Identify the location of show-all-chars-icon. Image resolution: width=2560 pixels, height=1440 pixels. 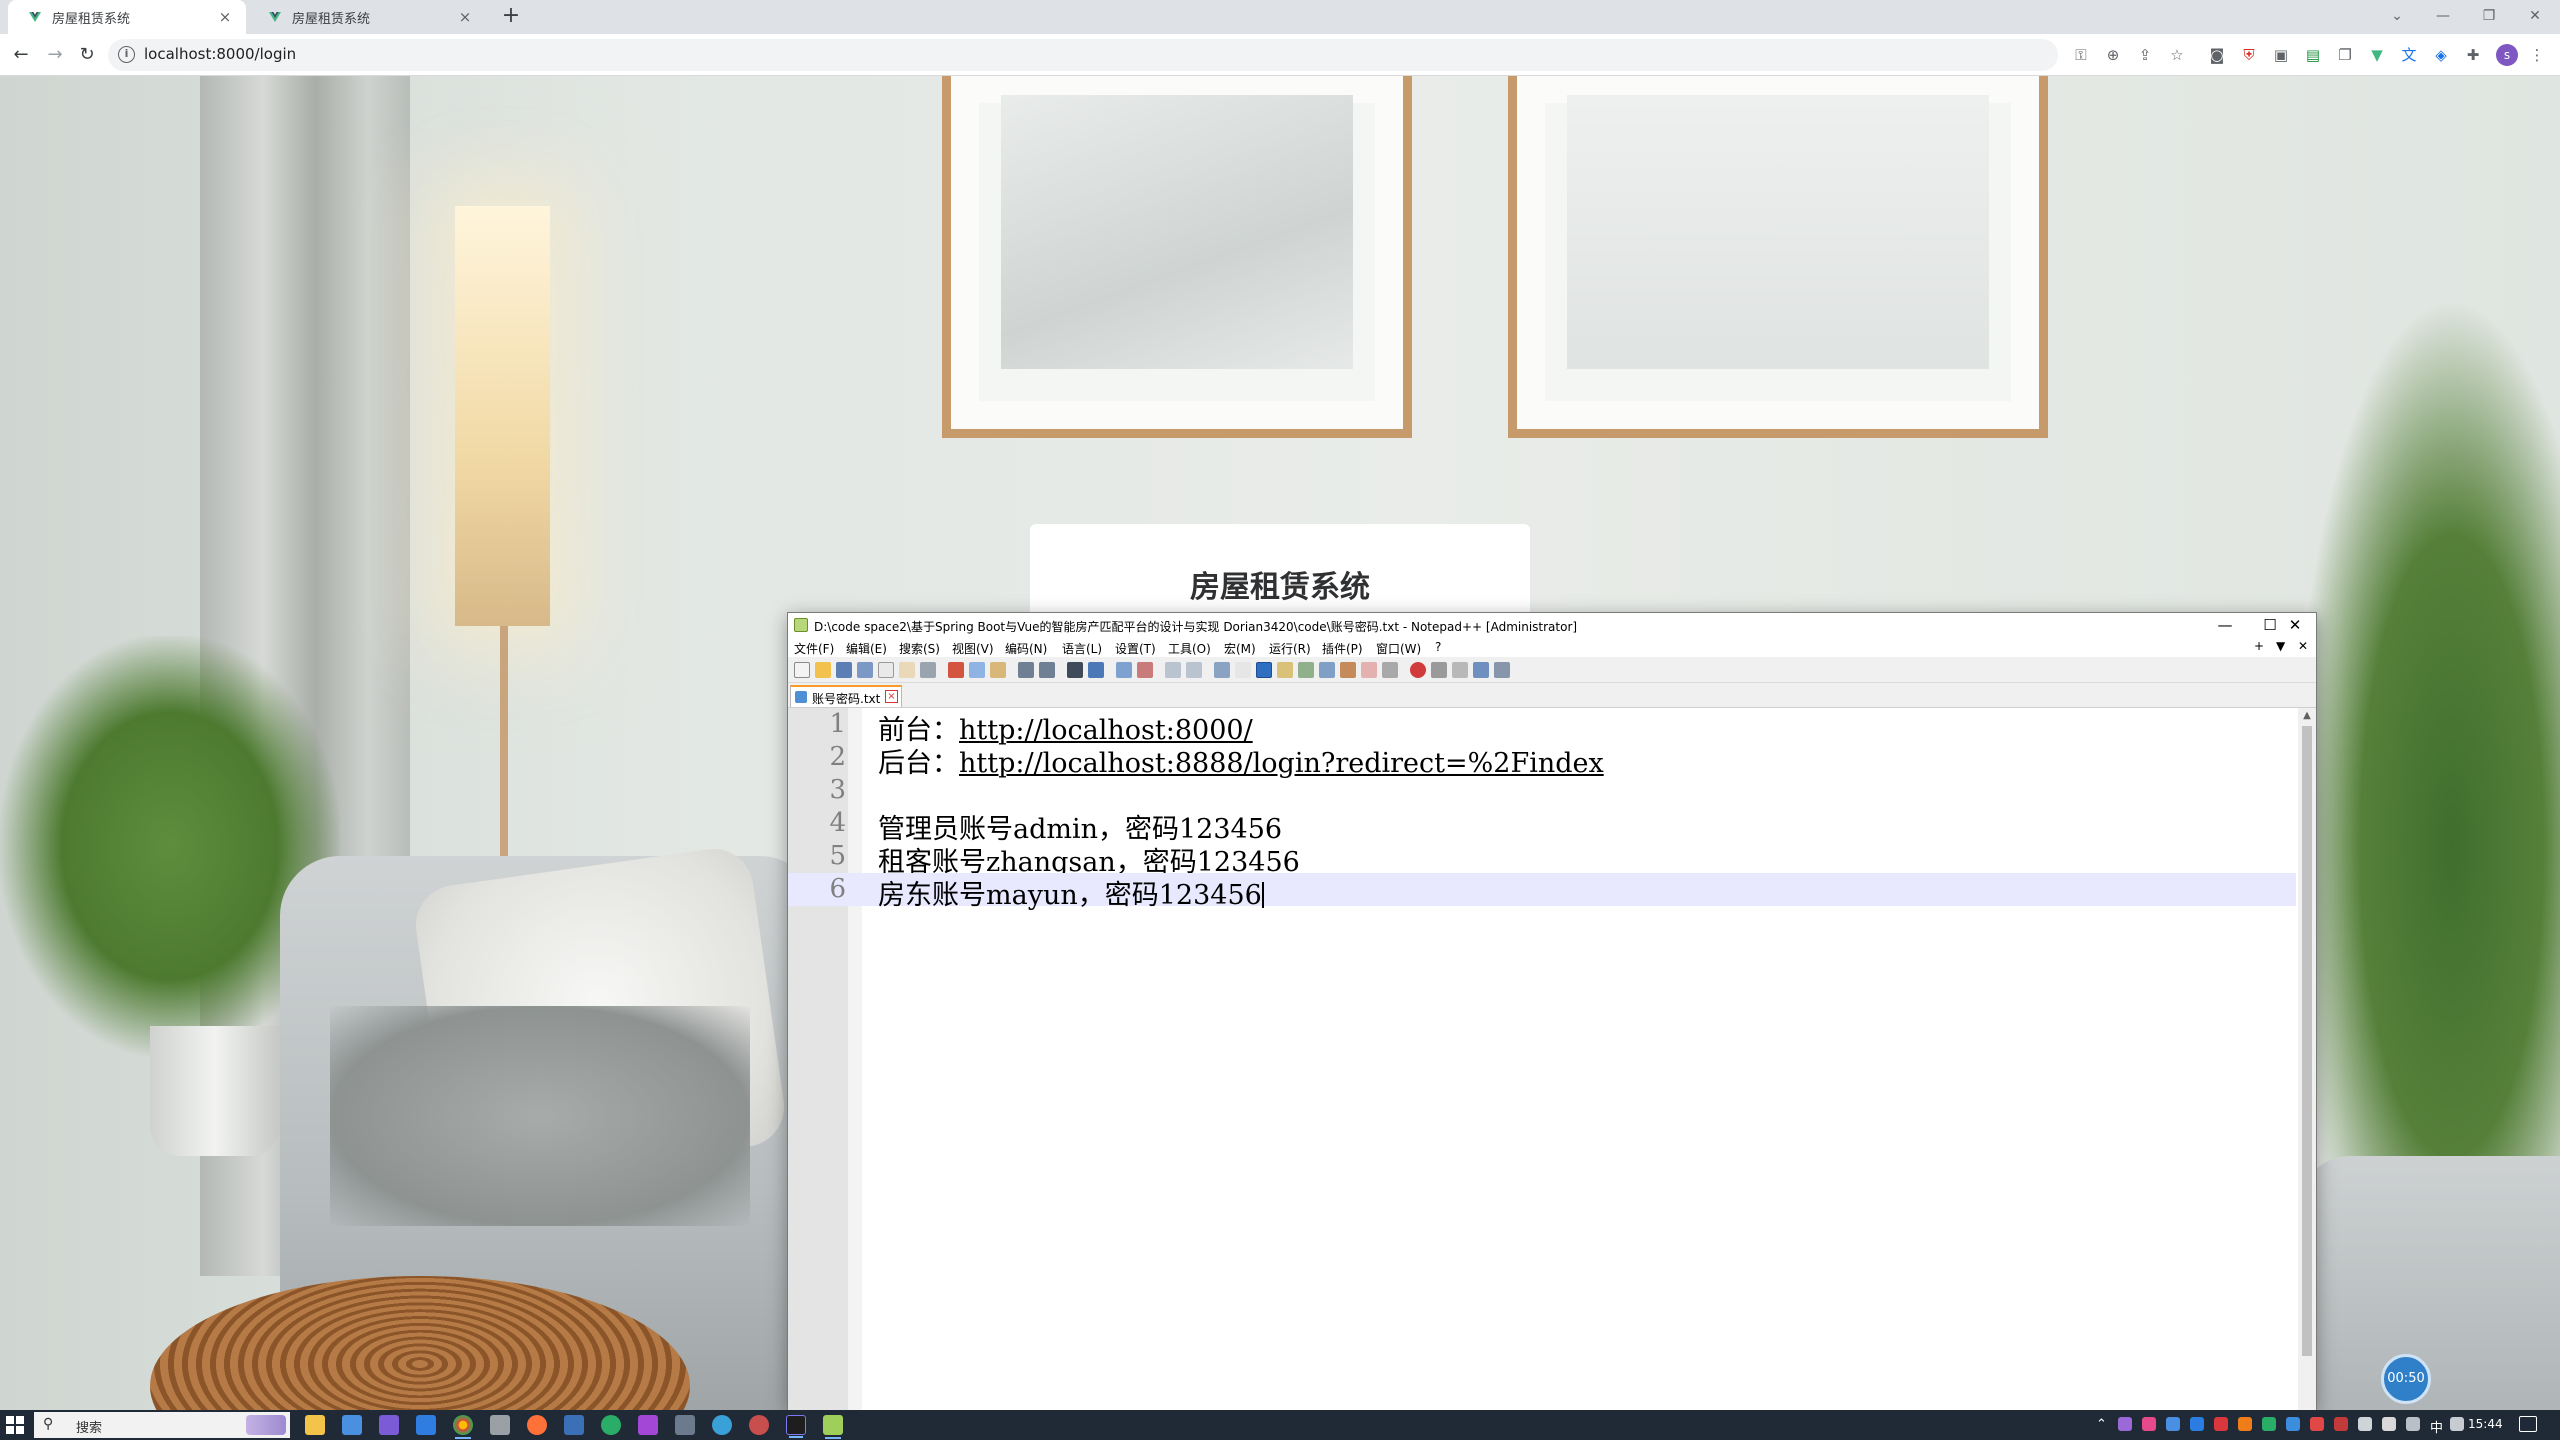
(1243, 670).